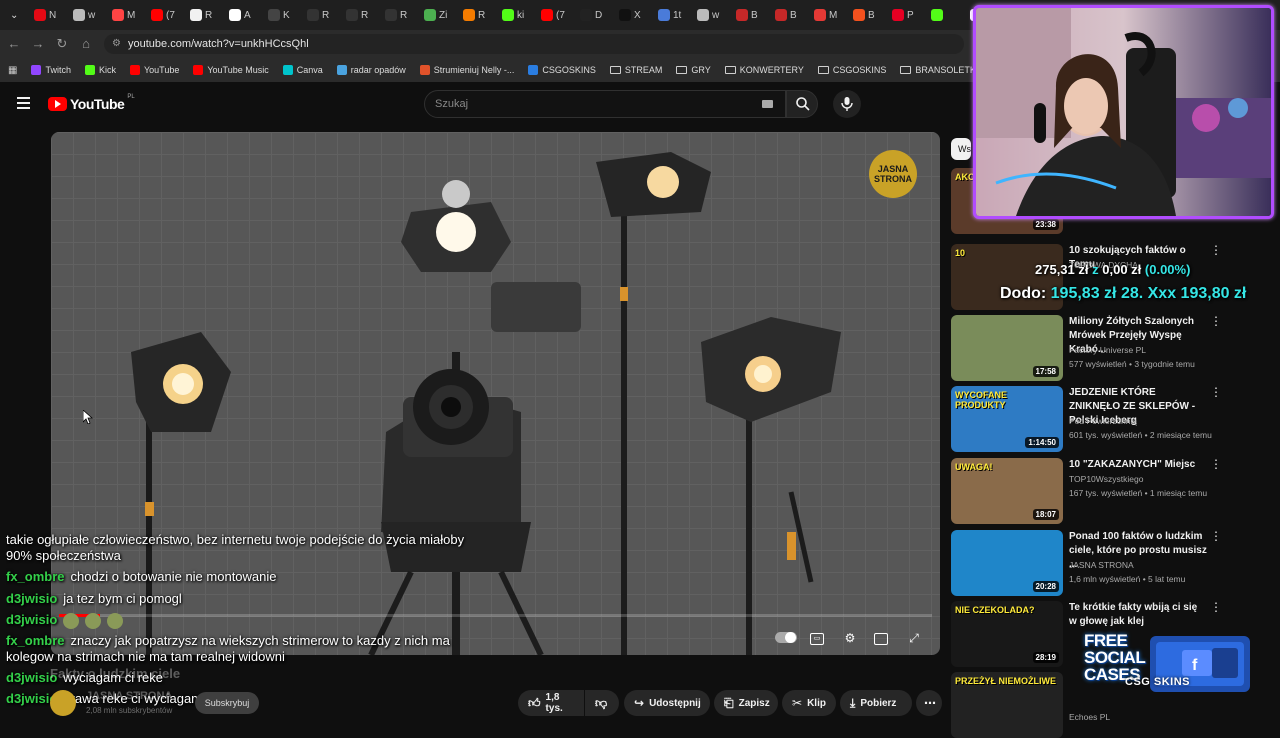 This screenshot has width=1280, height=738. Describe the element at coordinates (86, 44) in the screenshot. I see `home-icon: ⌂` at that location.